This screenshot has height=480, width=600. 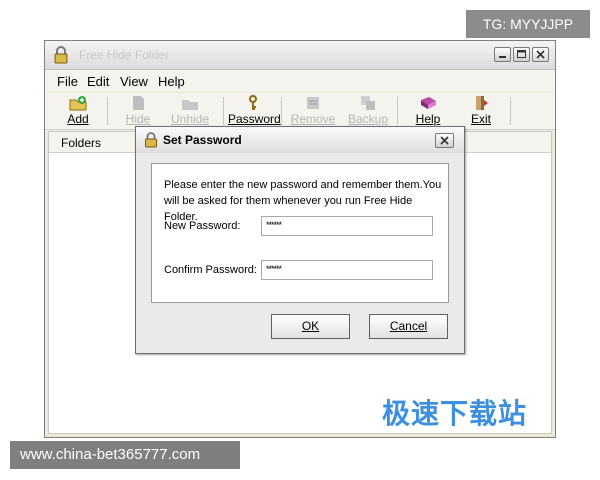 What do you see at coordinates (202, 140) in the screenshot?
I see `dialog-title: Set Password` at bounding box center [202, 140].